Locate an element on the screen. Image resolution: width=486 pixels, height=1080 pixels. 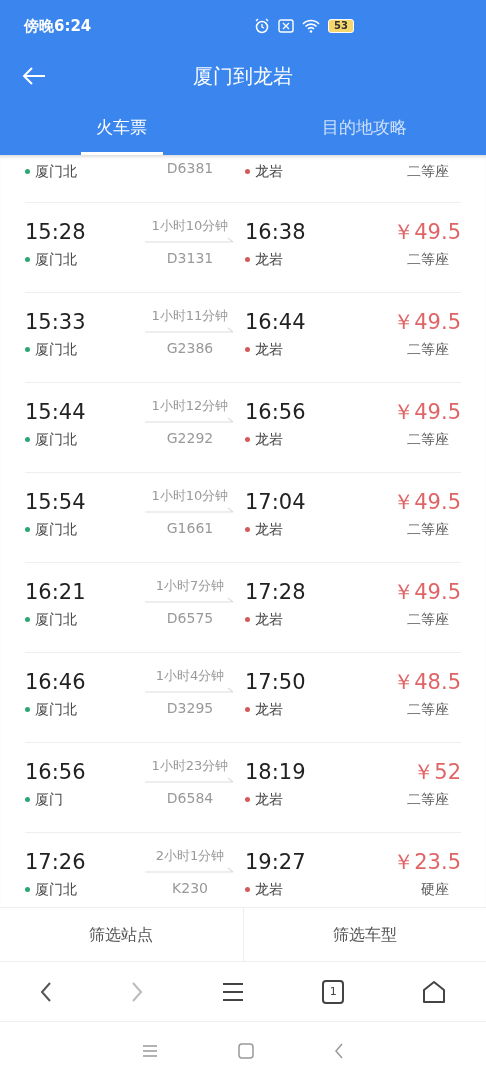
duration: 1小时12分钟 is located at coordinates (190, 406).